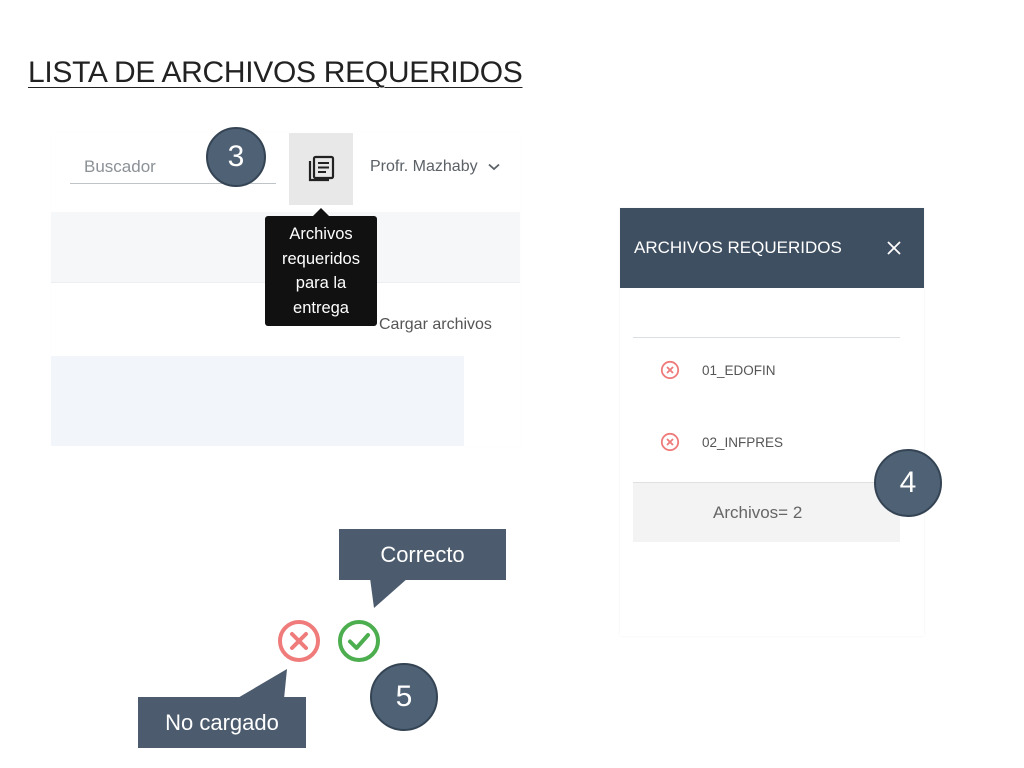 The height and width of the screenshot is (768, 1024). Describe the element at coordinates (222, 722) in the screenshot. I see `not-loaded-callout: No cargado` at that location.